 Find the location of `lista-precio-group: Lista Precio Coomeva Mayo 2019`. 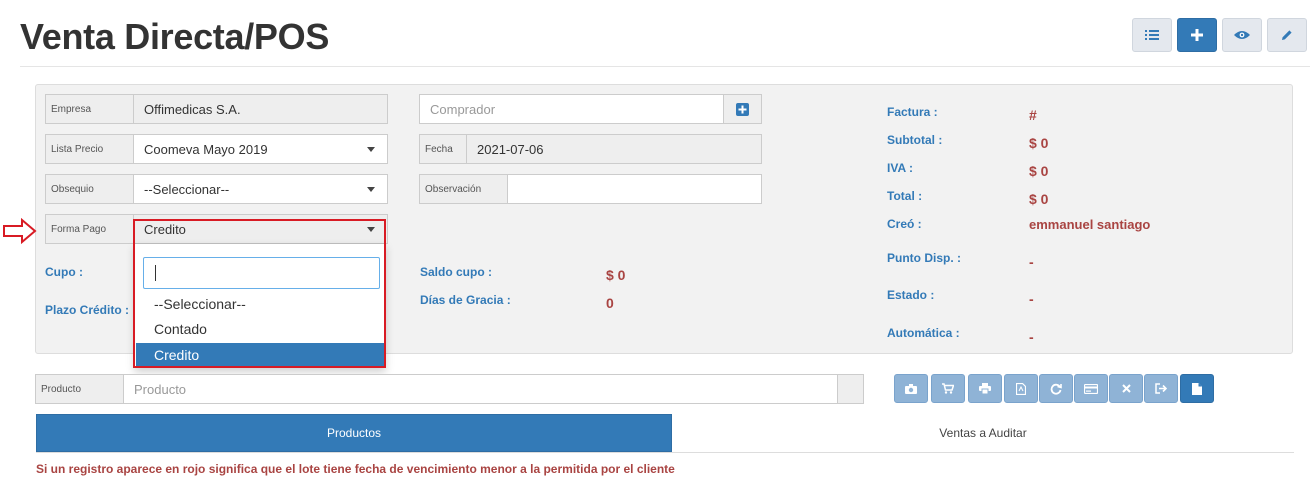

lista-precio-group: Lista Precio Coomeva Mayo 2019 is located at coordinates (216, 149).